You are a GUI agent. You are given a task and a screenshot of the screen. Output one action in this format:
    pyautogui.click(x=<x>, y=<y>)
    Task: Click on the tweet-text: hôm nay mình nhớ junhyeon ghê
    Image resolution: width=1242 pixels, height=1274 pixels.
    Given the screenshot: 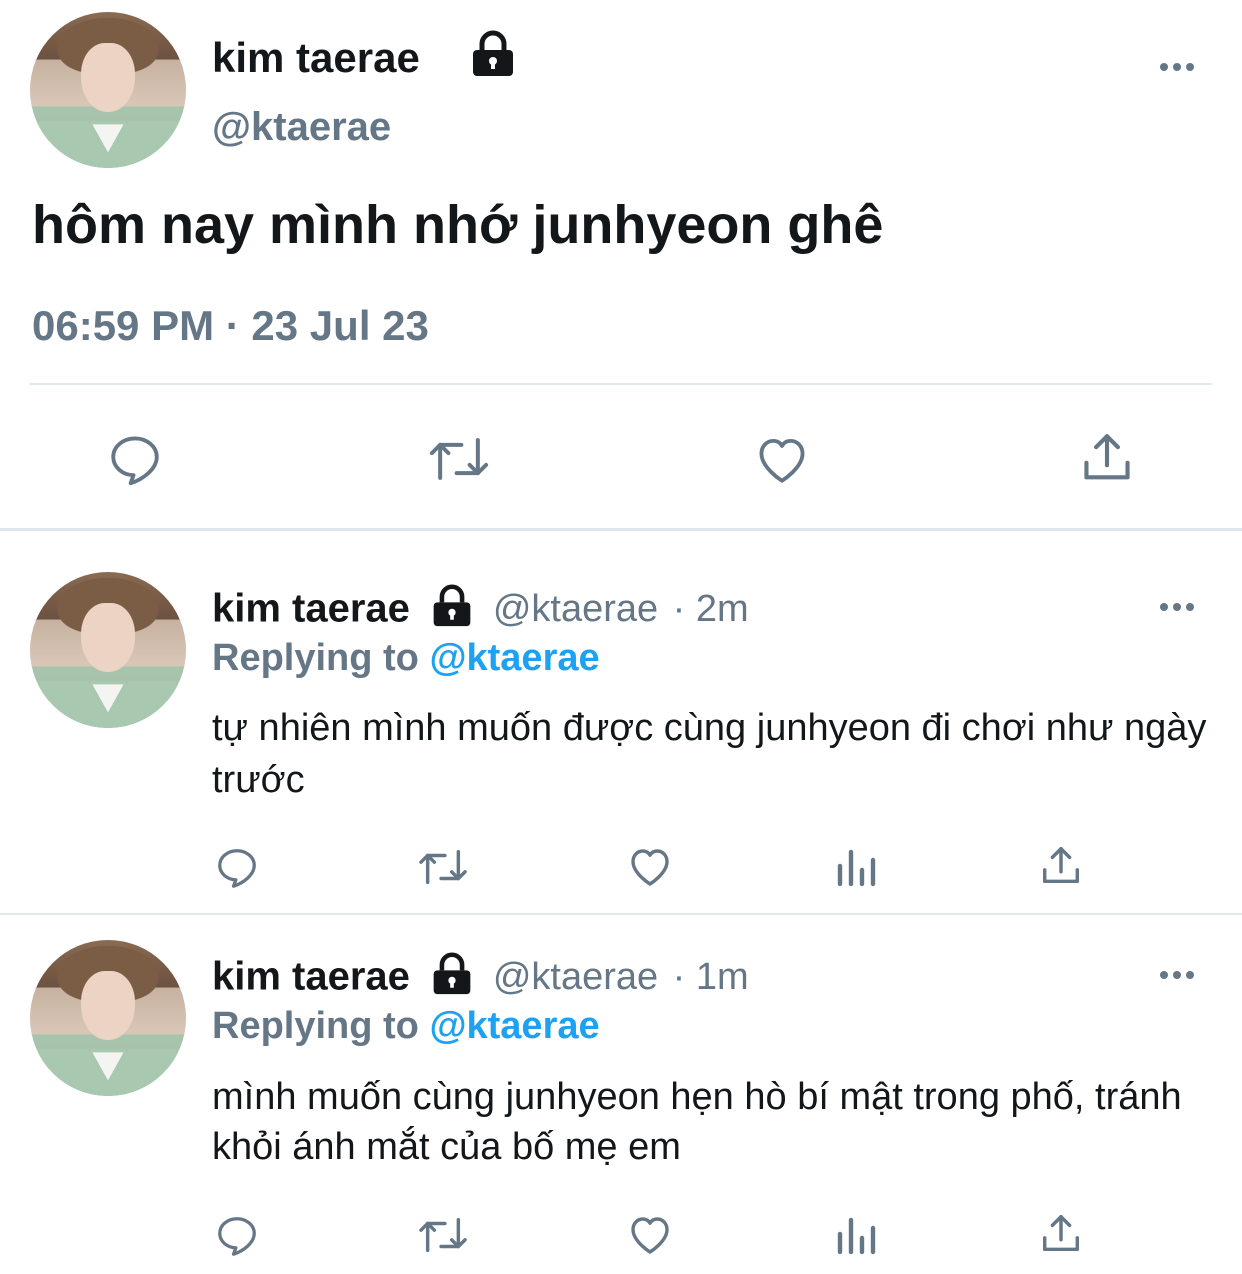 What is the action you would take?
    pyautogui.click(x=458, y=225)
    